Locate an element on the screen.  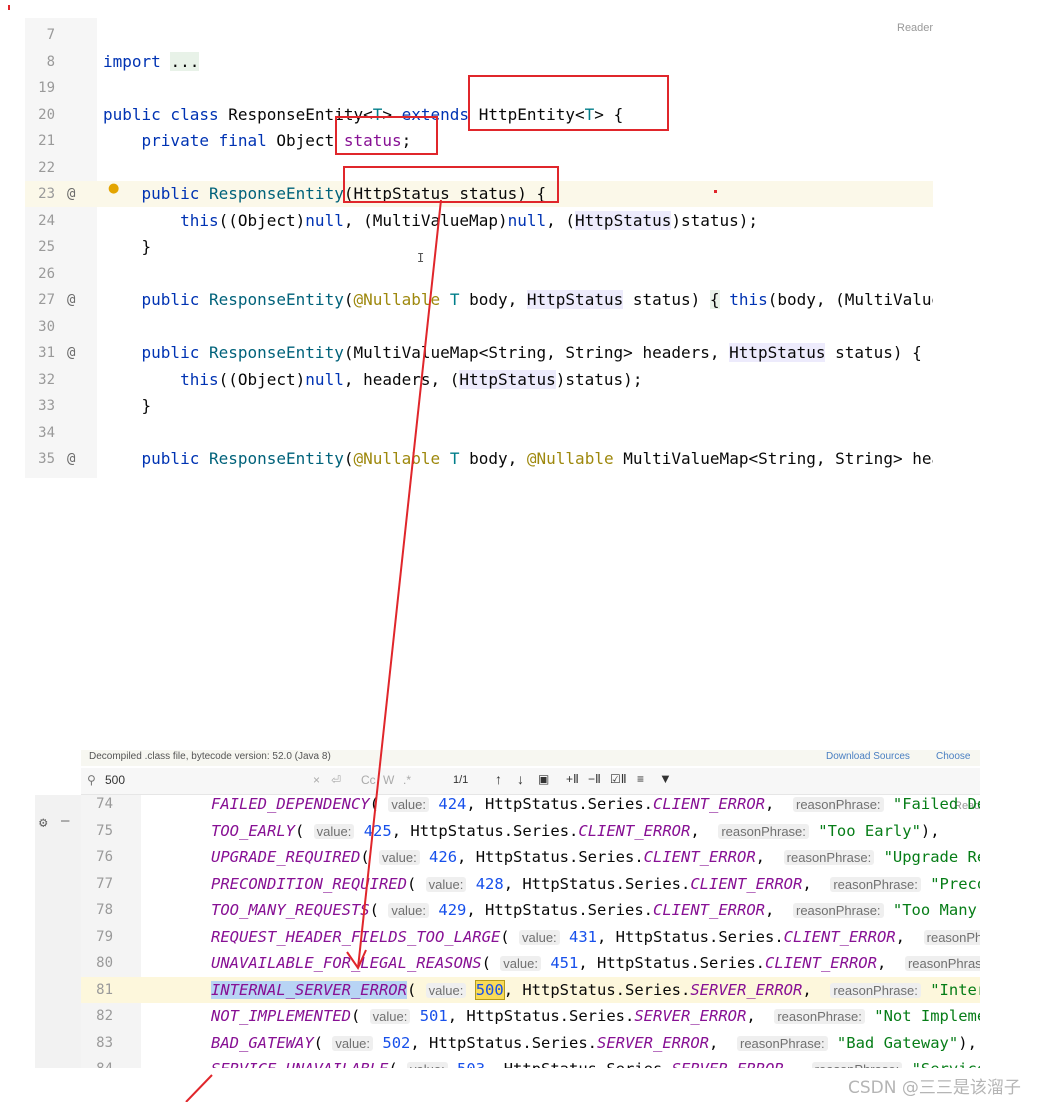
line-number: 84 is located at coordinates (97, 1062).